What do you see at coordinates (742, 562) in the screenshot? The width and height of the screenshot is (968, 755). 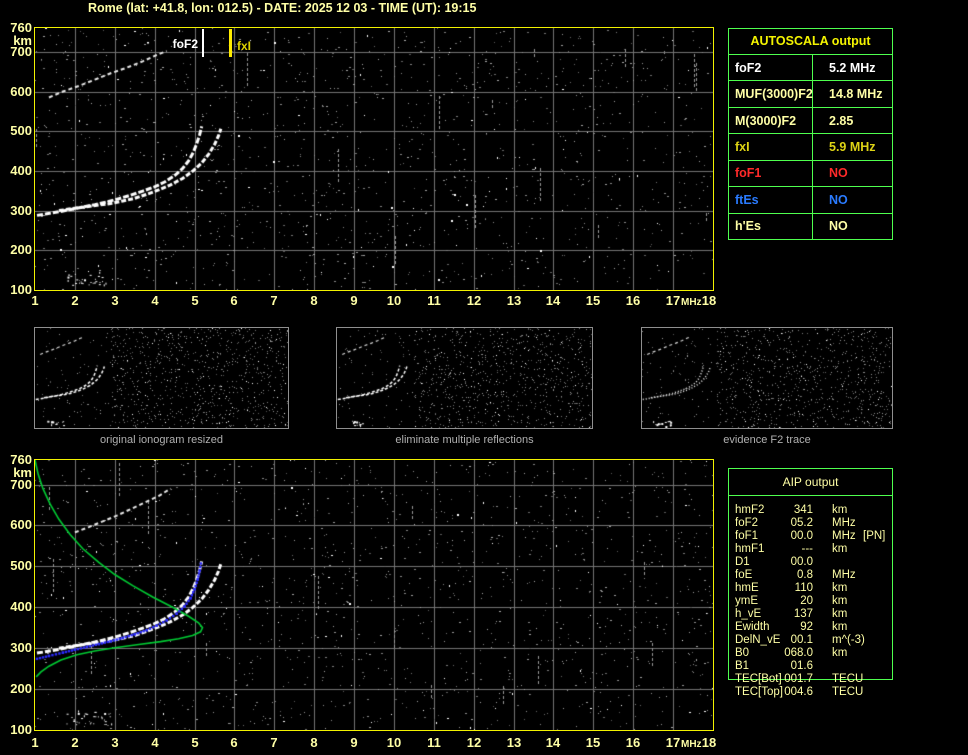 I see `parameter-label: D1` at bounding box center [742, 562].